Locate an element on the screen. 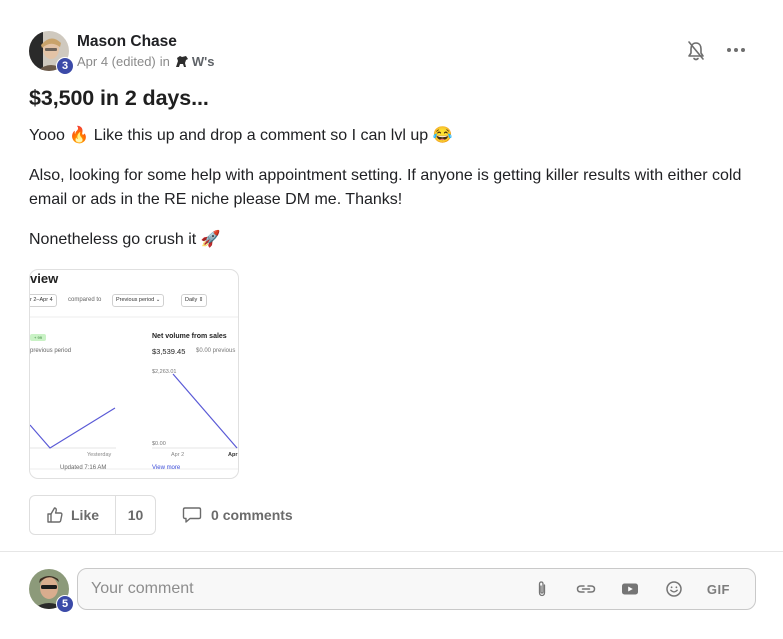 Image resolution: width=783 pixels, height=639 pixels. like-button: Like is located at coordinates (73, 515).